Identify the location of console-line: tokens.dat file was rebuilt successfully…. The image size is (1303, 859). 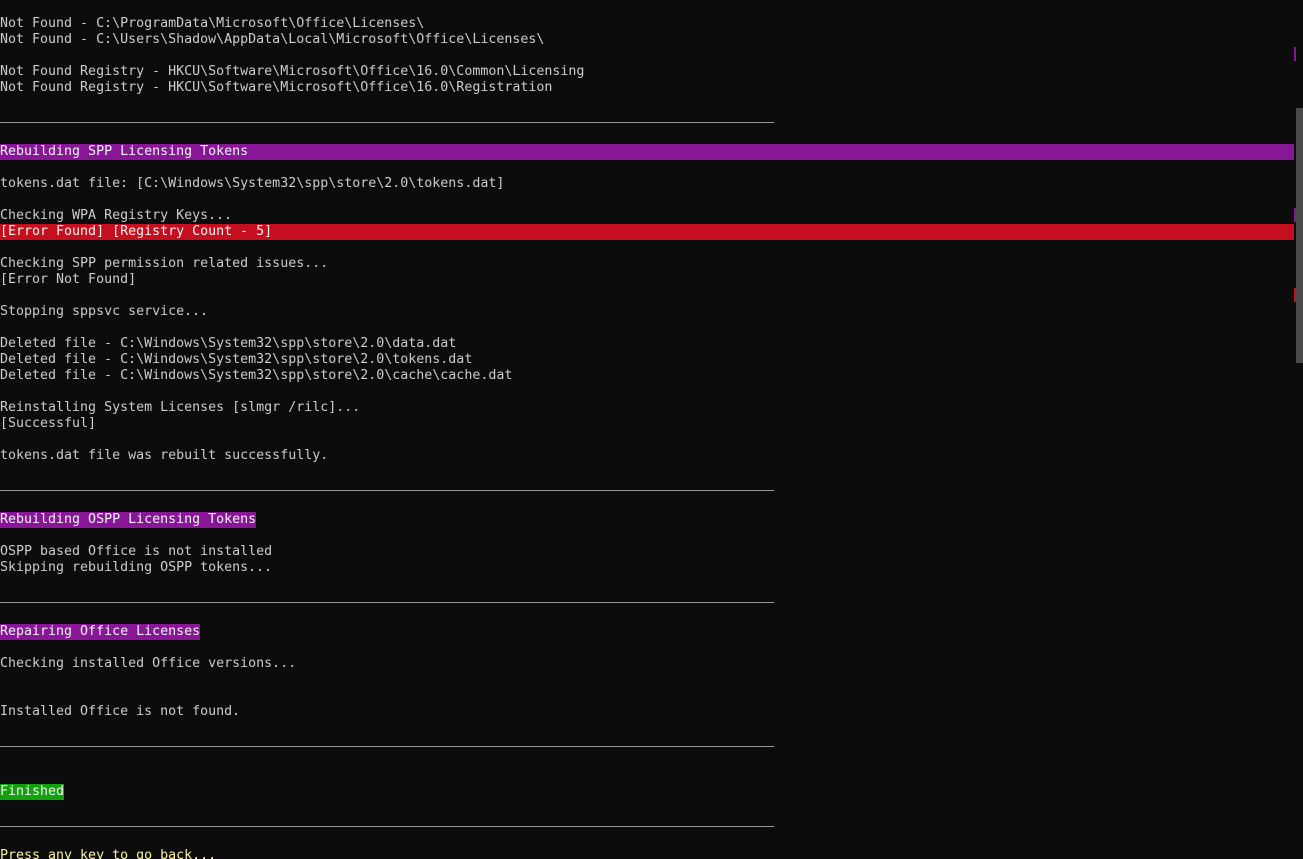
(164, 455).